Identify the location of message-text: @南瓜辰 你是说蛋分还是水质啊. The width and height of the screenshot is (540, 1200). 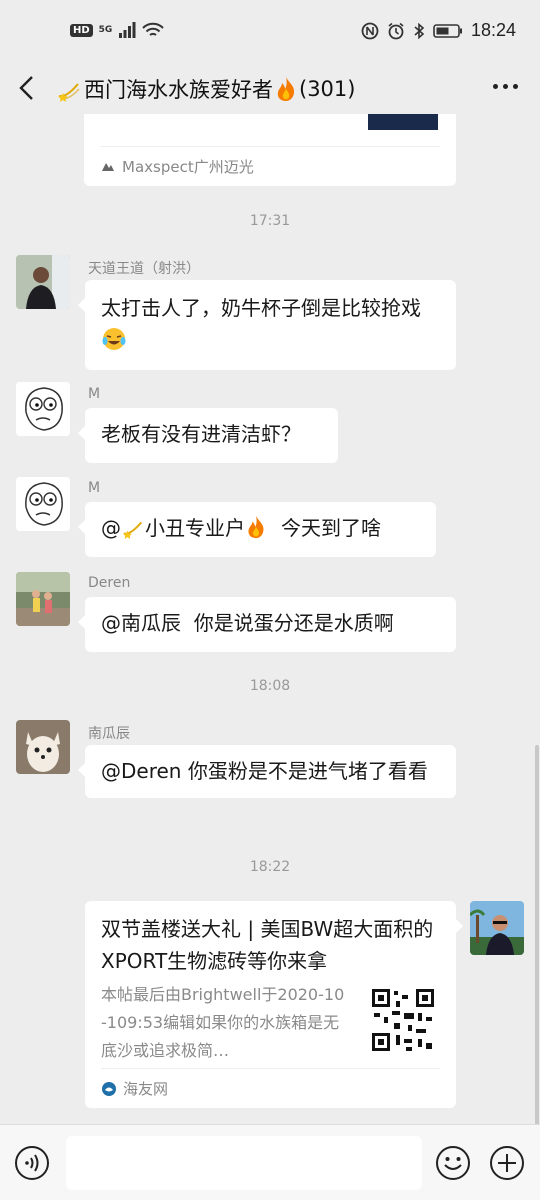
(247, 623).